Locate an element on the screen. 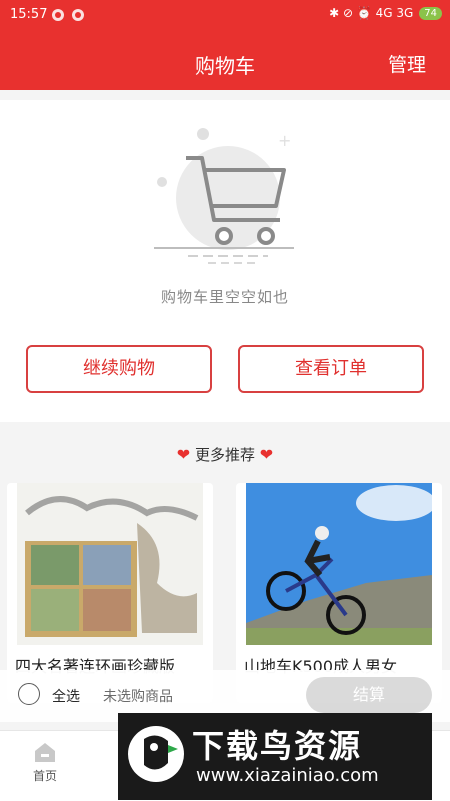 The width and height of the screenshot is (450, 801). checkout-button: 结算 is located at coordinates (369, 695).